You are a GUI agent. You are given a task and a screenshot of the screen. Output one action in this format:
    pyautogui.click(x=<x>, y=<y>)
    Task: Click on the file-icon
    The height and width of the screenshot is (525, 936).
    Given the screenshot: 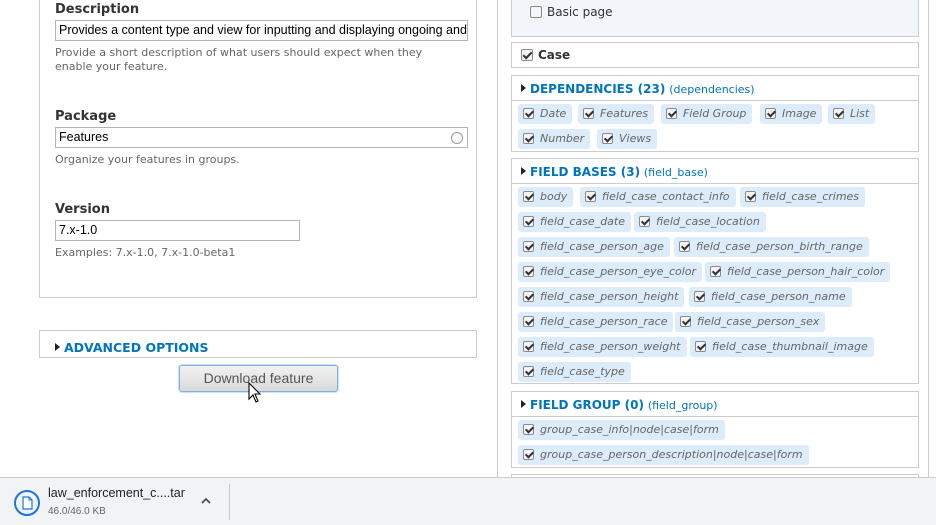 What is the action you would take?
    pyautogui.click(x=27, y=503)
    